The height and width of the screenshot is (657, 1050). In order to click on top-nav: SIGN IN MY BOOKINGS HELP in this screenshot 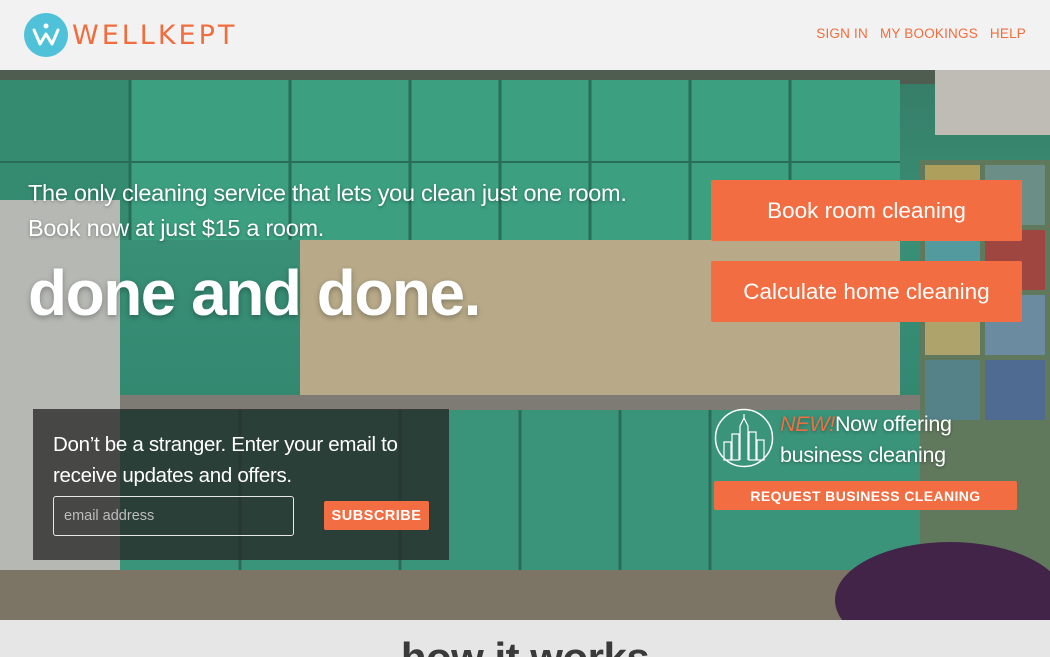, I will do `click(921, 33)`.